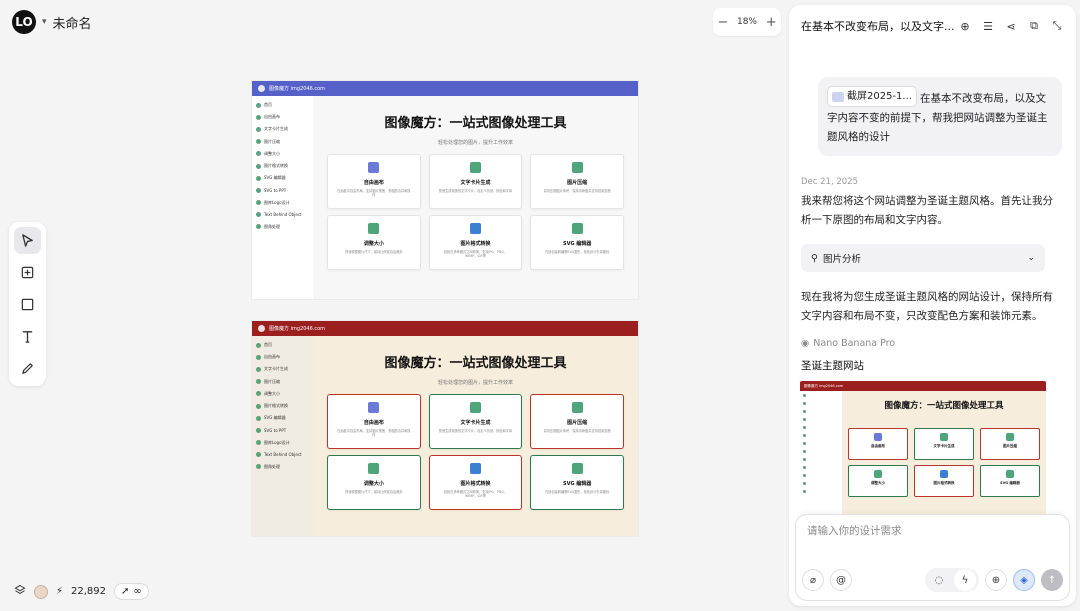 This screenshot has width=1080, height=611. What do you see at coordinates (60, 591) in the screenshot?
I see `lightning-icon: ⚡` at bounding box center [60, 591].